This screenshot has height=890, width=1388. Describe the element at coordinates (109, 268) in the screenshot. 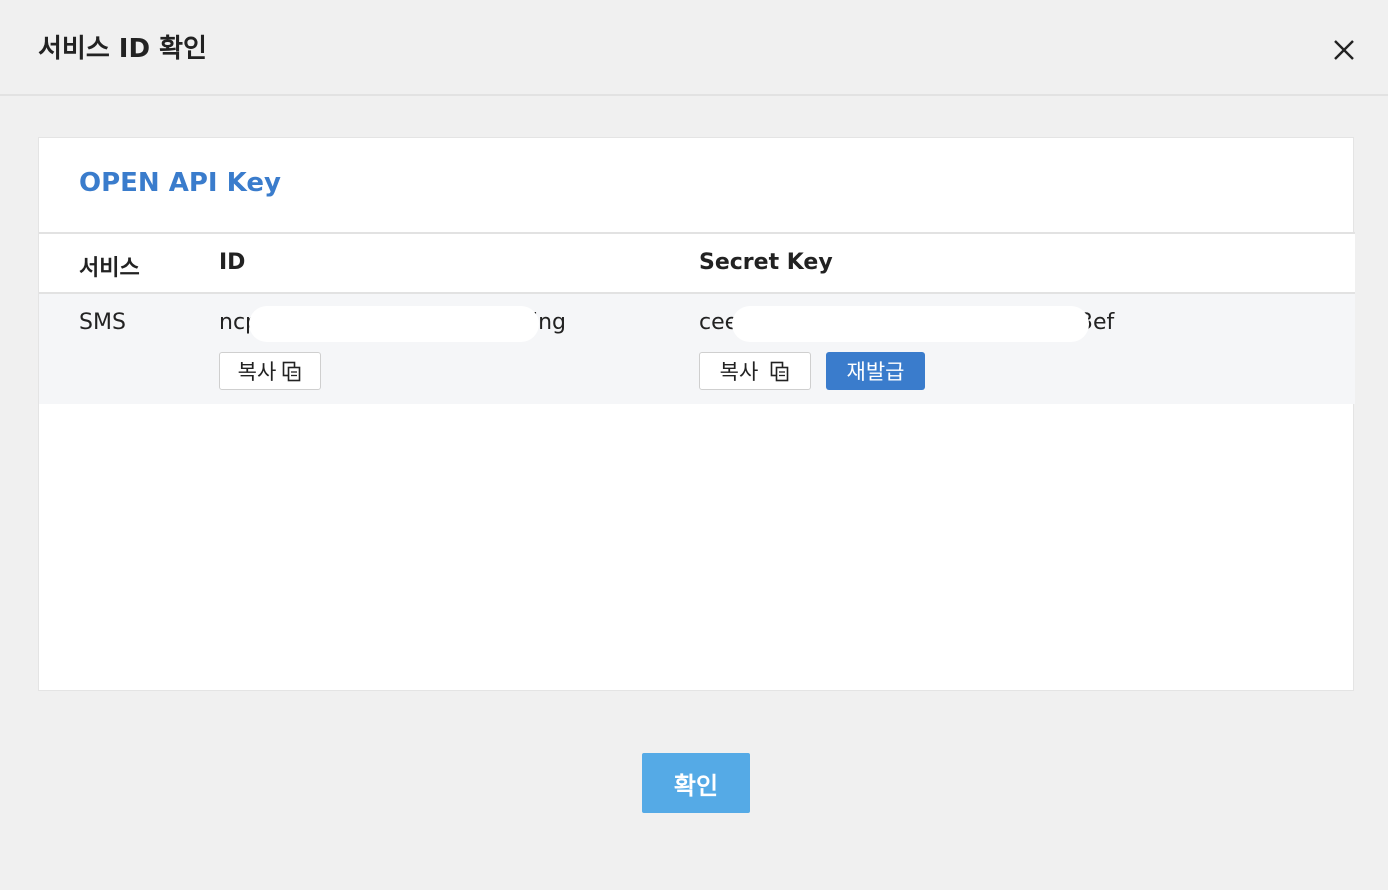

I see `column-header-service: 서비스` at that location.